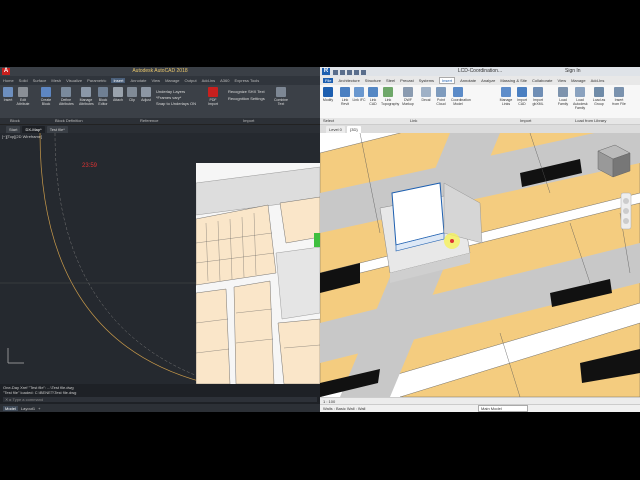 The image size is (640, 480). Describe the element at coordinates (23, 80) in the screenshot. I see `acad-tab: Solid` at that location.